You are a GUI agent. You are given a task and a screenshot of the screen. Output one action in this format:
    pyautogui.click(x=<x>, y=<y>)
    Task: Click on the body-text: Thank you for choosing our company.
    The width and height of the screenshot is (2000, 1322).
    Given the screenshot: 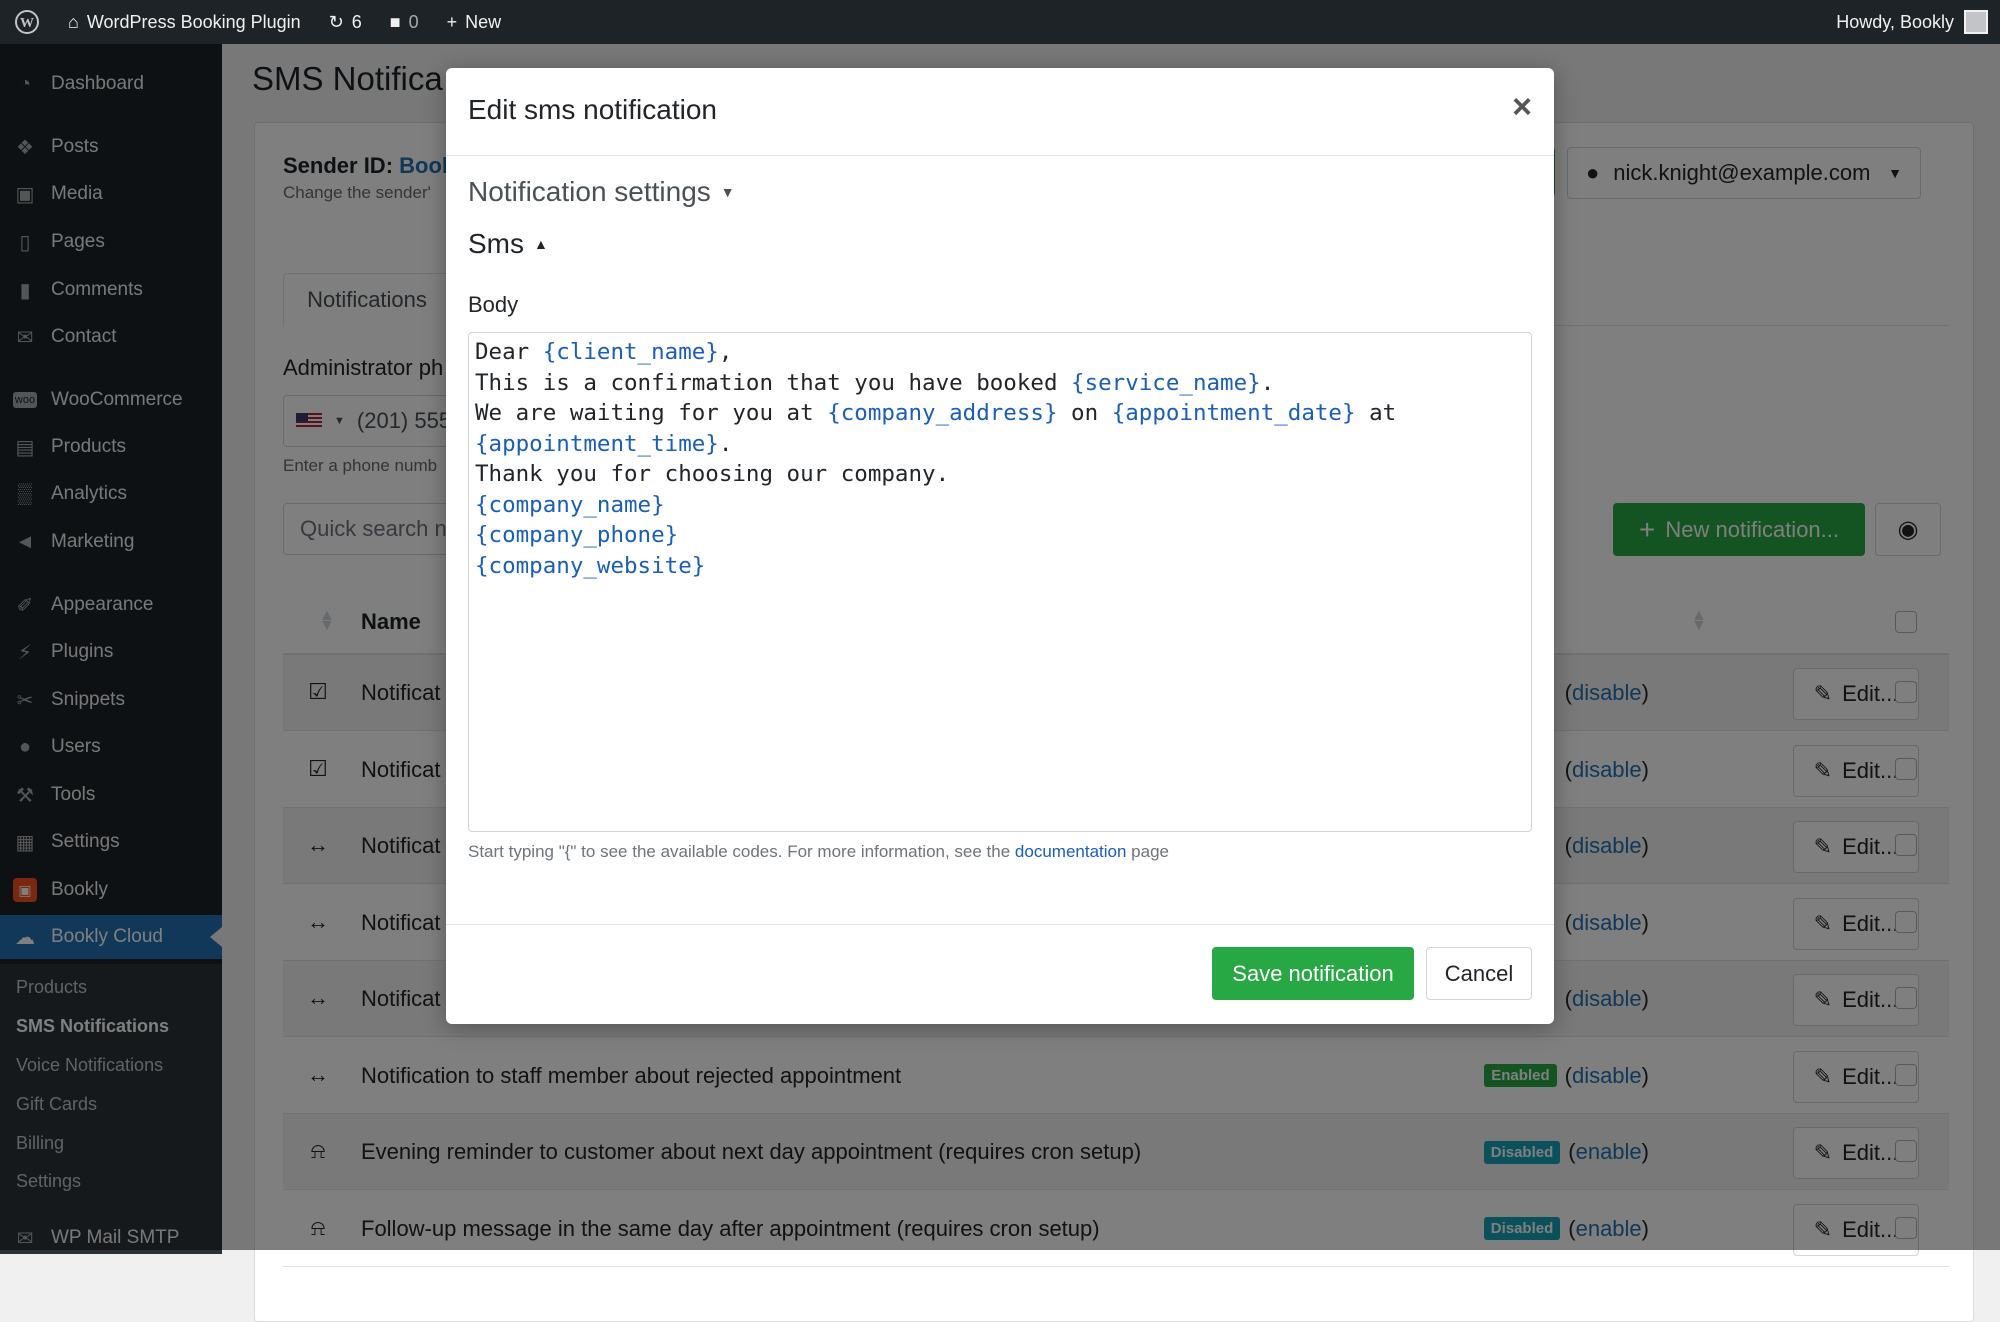 What is the action you would take?
    pyautogui.click(x=712, y=474)
    